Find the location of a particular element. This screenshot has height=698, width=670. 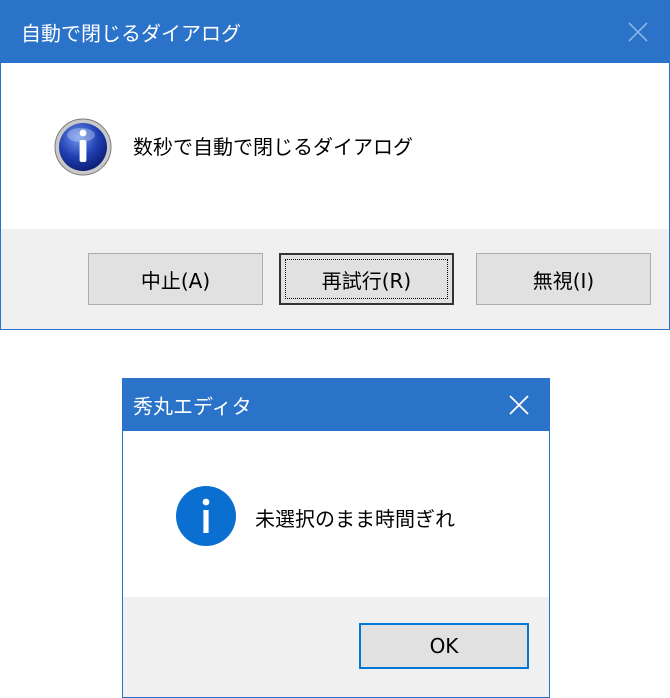

dialog-message: 数秒で自動で閉じるダイアログ is located at coordinates (273, 147).